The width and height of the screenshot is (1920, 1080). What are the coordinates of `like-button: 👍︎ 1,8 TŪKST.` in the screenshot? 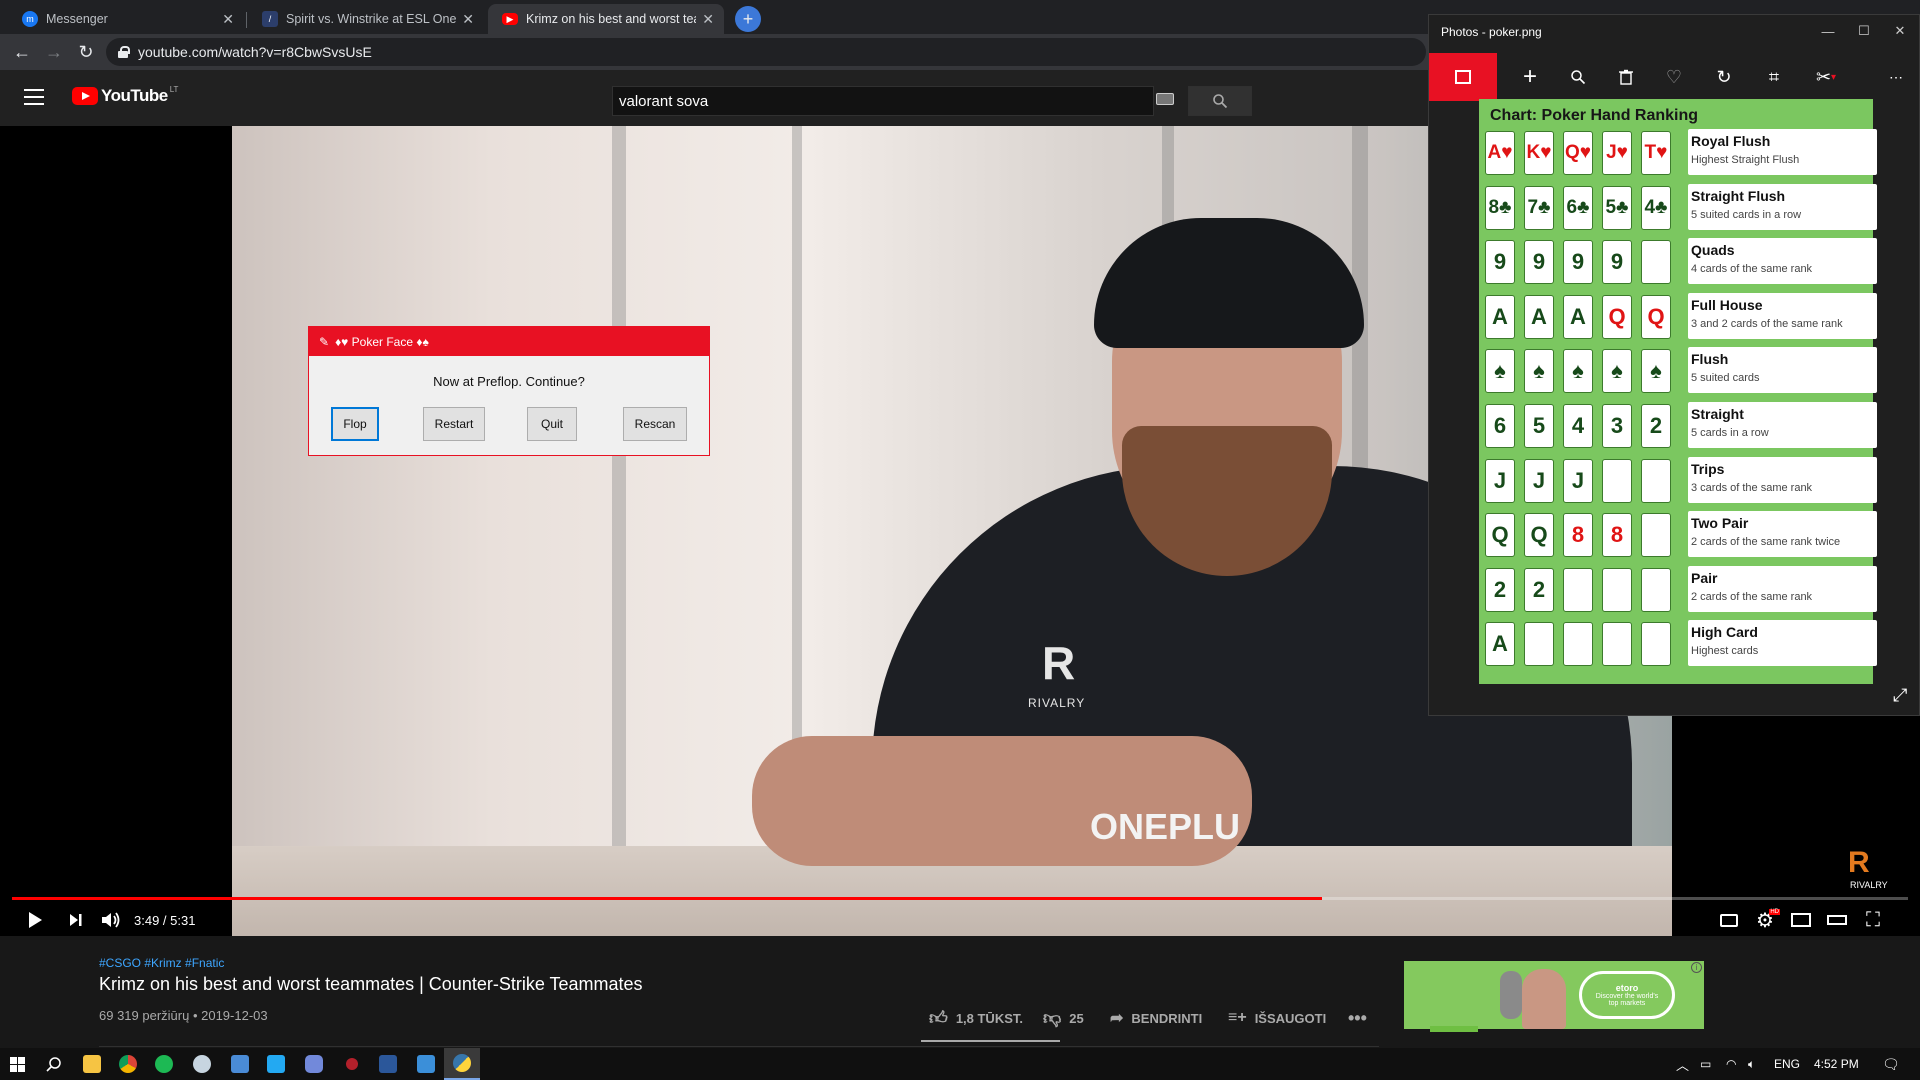 It's located at (976, 1018).